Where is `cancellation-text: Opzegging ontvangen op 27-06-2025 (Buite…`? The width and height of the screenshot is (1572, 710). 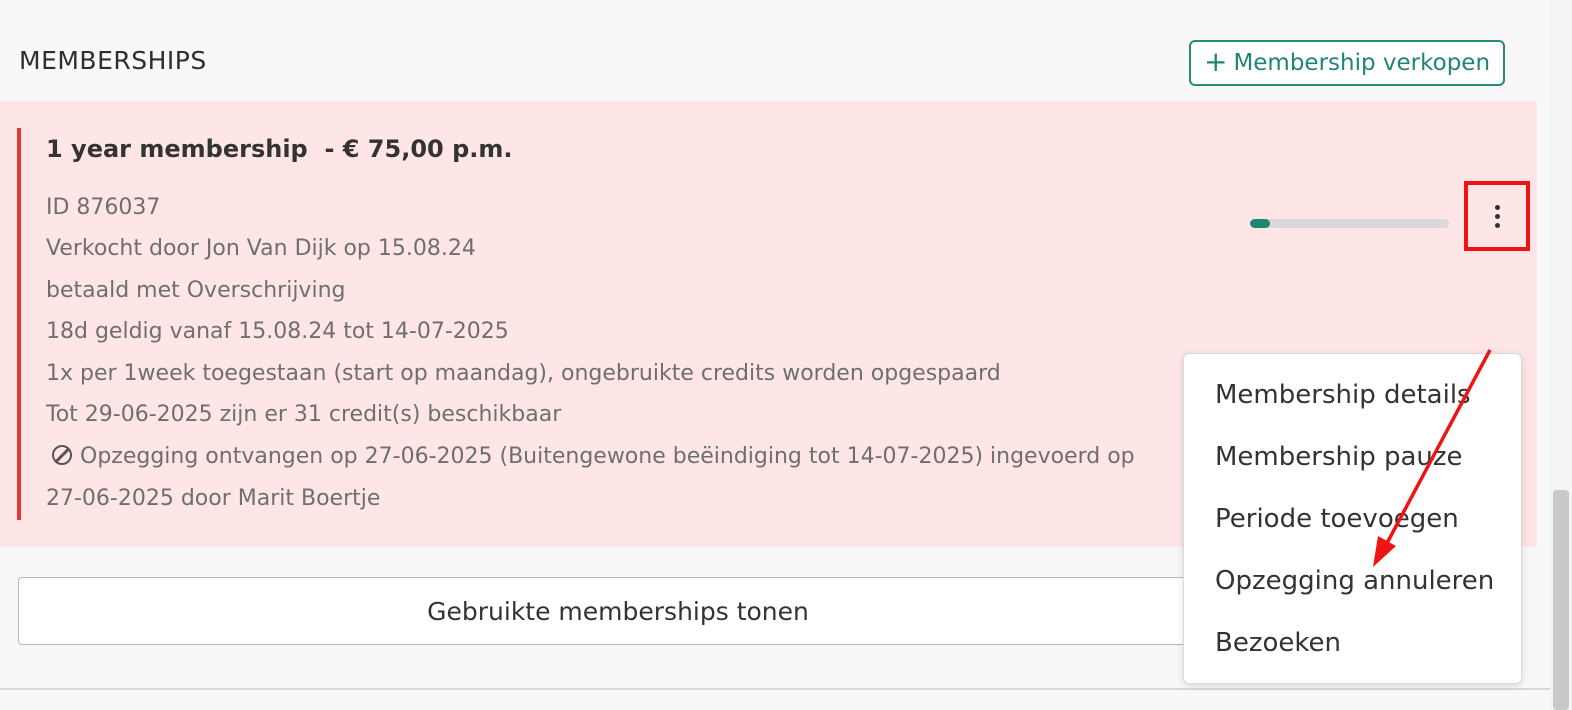 cancellation-text: Opzegging ontvangen op 27-06-2025 (Buite… is located at coordinates (607, 456).